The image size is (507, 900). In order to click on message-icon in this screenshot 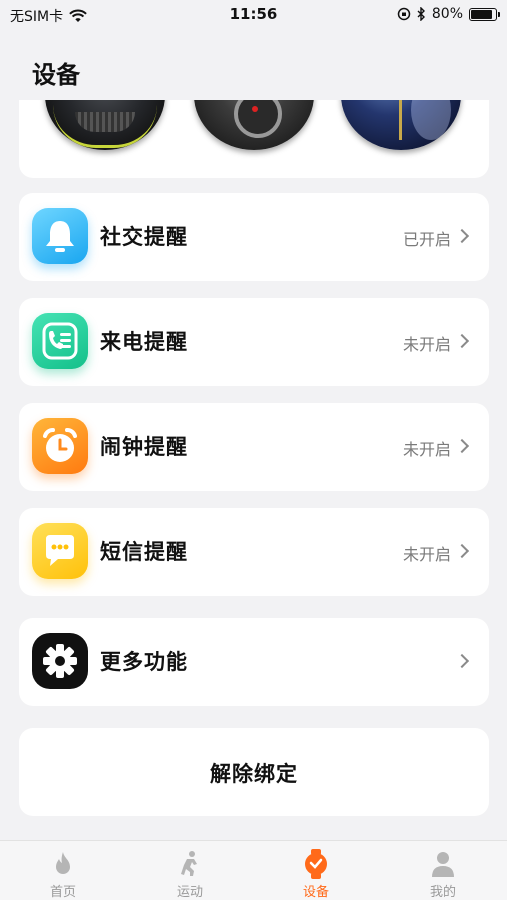, I will do `click(60, 551)`.